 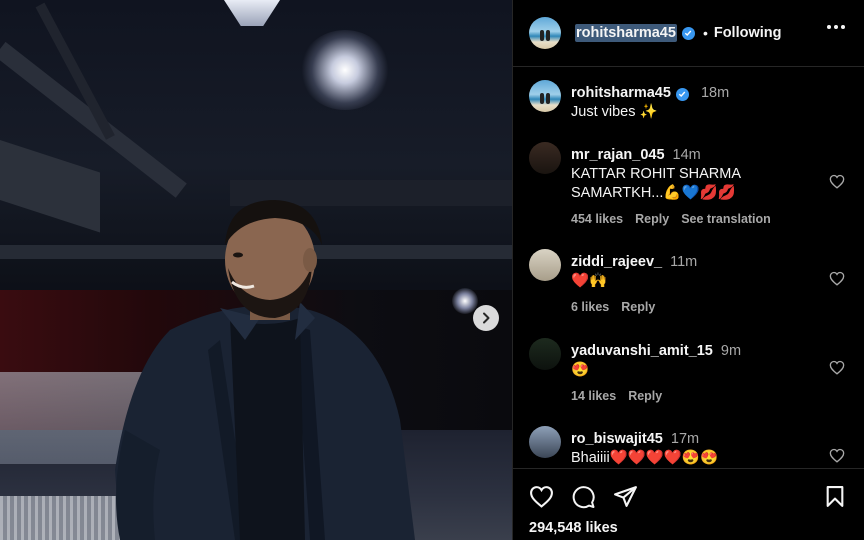 What do you see at coordinates (694, 110) in the screenshot?
I see `caption-item: rohitsharma45 18m Just vibes ✨` at bounding box center [694, 110].